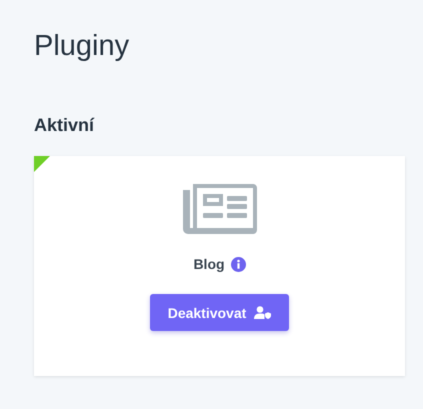 The image size is (423, 409). What do you see at coordinates (82, 46) in the screenshot?
I see `page-title: Pluginy` at bounding box center [82, 46].